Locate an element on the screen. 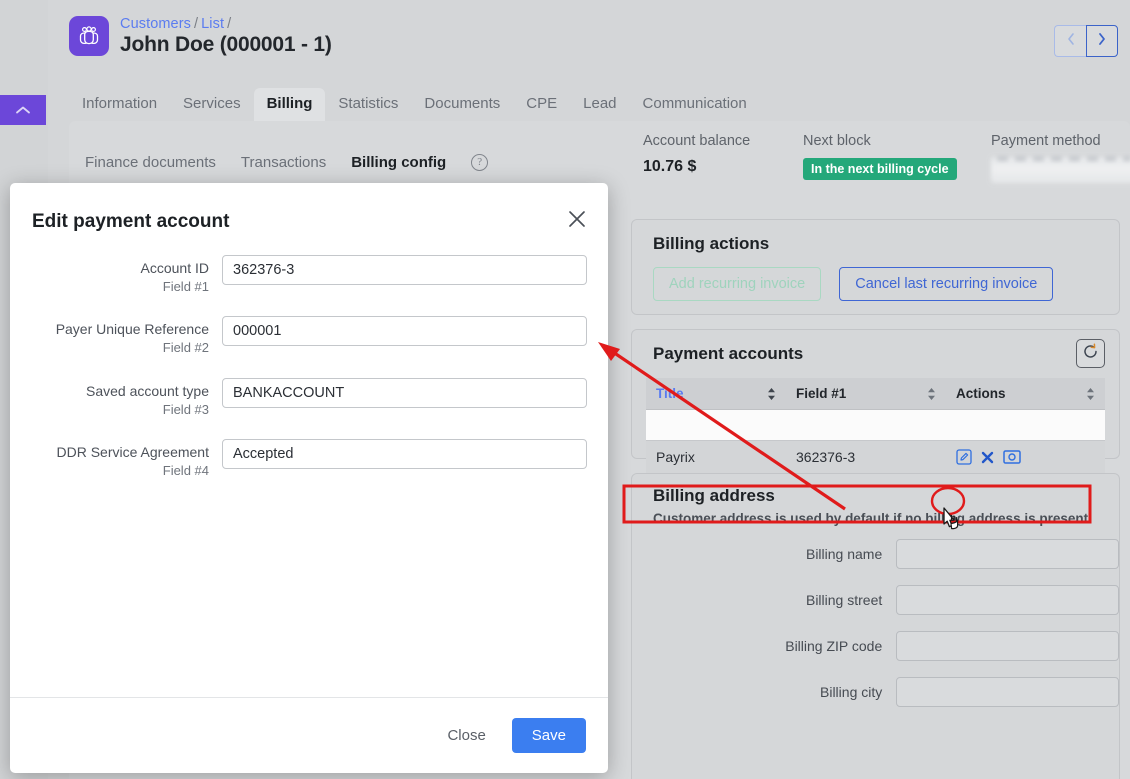 This screenshot has height=779, width=1130. sidebar-collapse-button is located at coordinates (23, 110).